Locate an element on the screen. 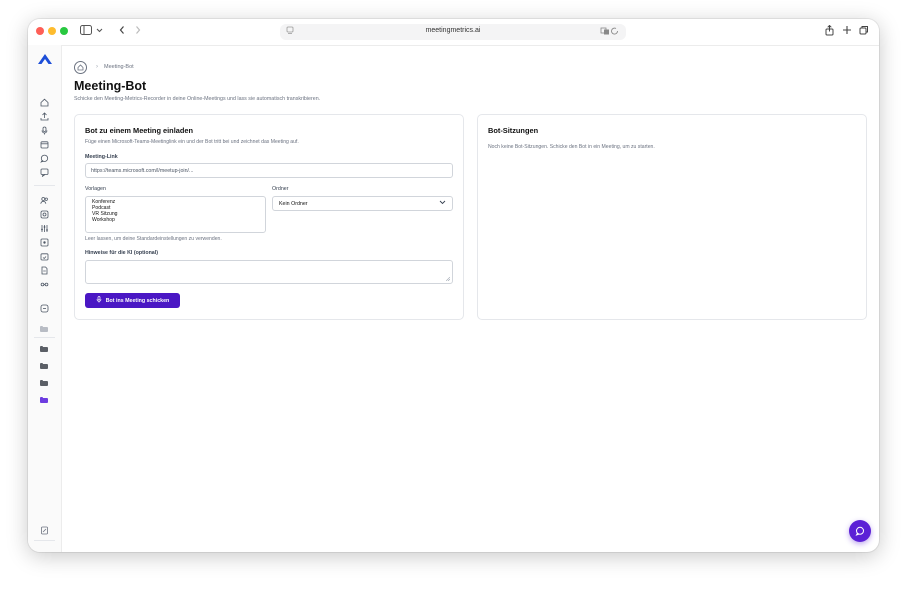  new-tab-icon is located at coordinates (847, 32).